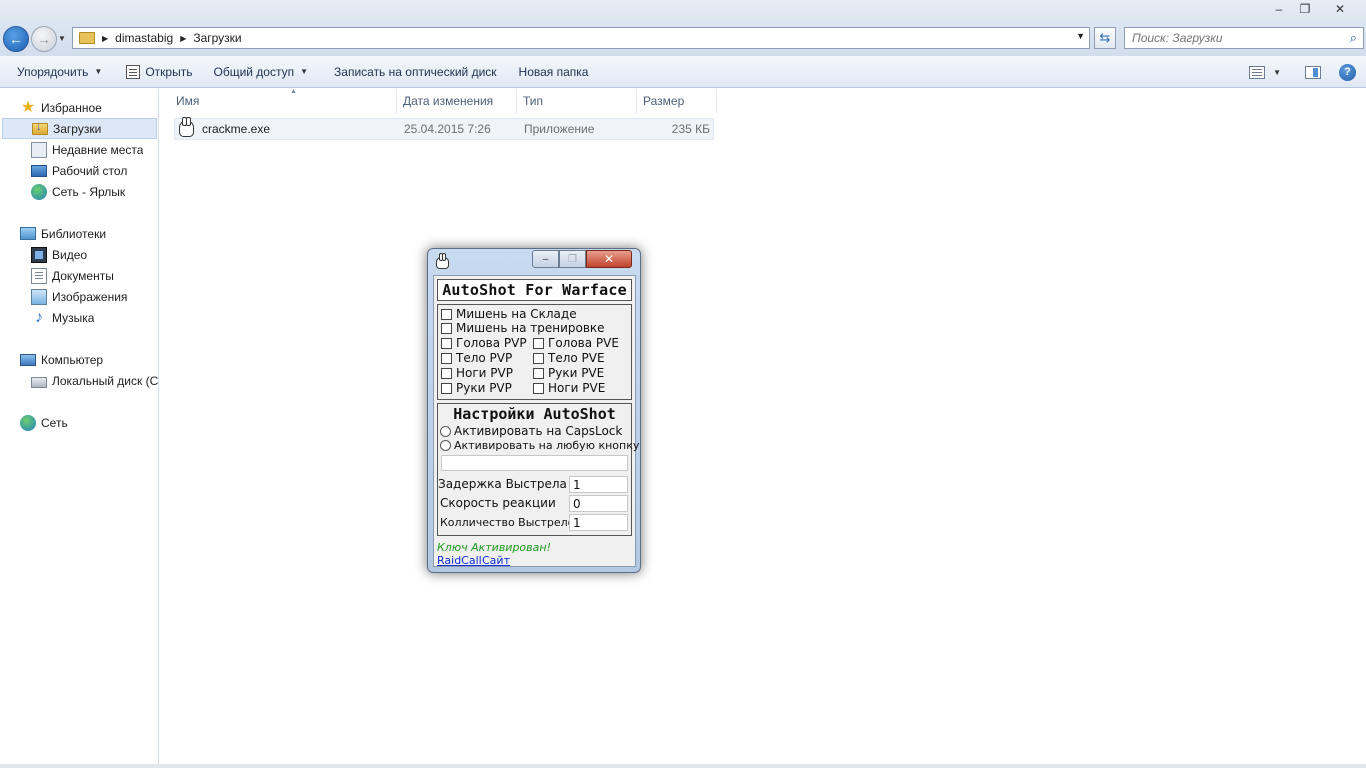  I want to click on breadcrumb-user: dimastabig, so click(144, 38).